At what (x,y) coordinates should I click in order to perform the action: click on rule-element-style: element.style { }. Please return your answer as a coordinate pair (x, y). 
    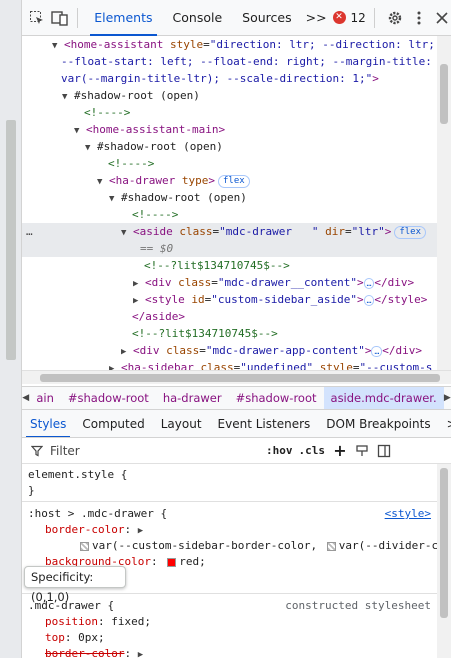
    Looking at the image, I should click on (229, 483).